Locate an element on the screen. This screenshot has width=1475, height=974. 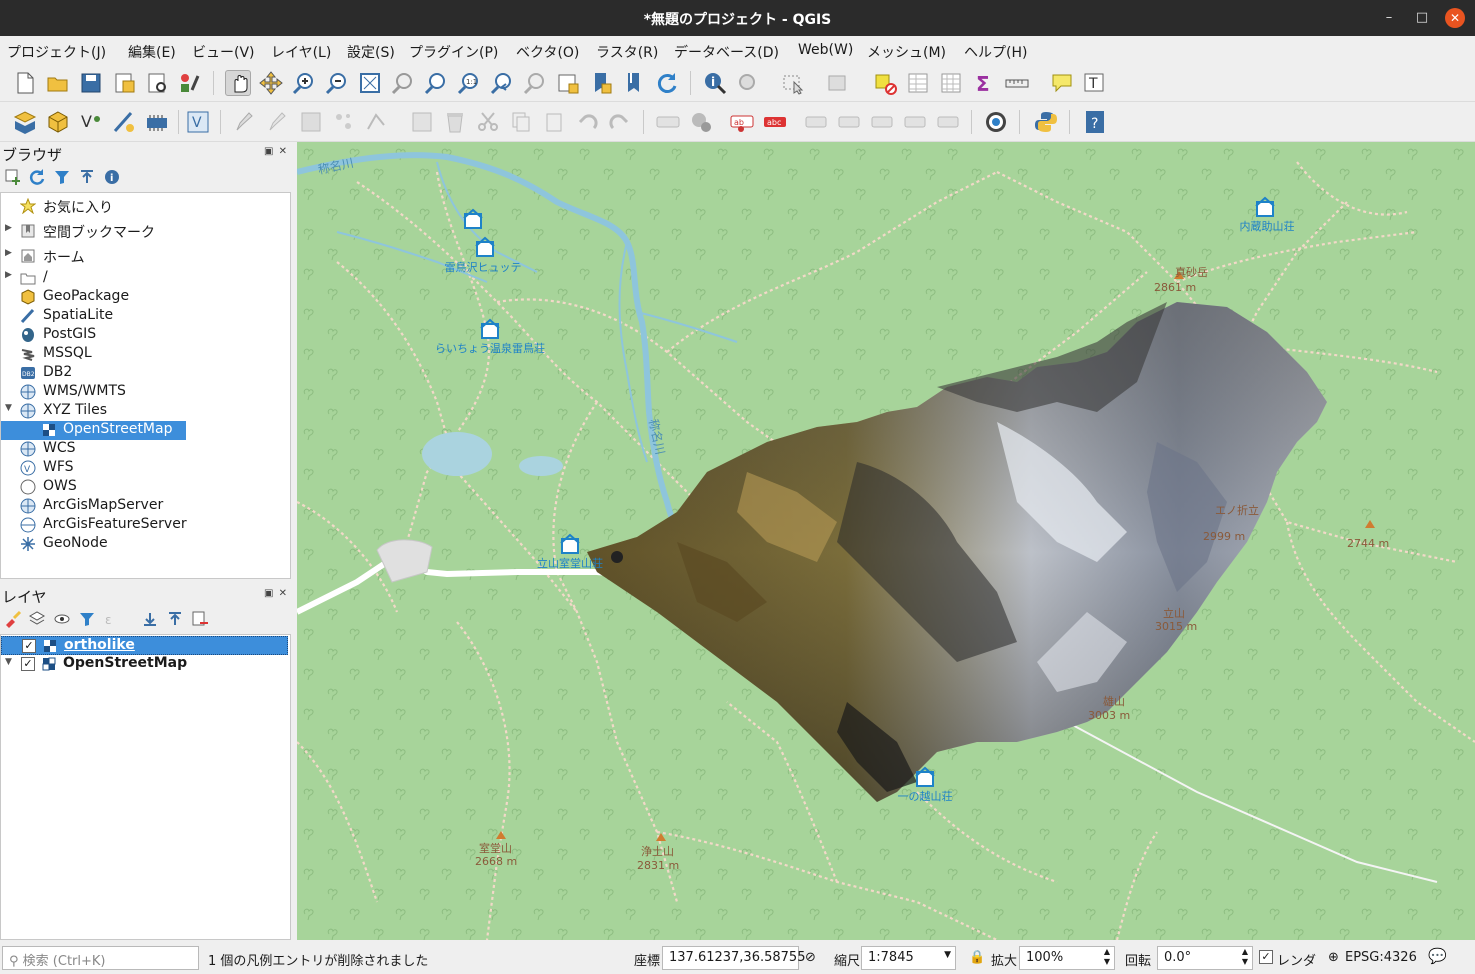
open-project-icon is located at coordinates (58, 83).